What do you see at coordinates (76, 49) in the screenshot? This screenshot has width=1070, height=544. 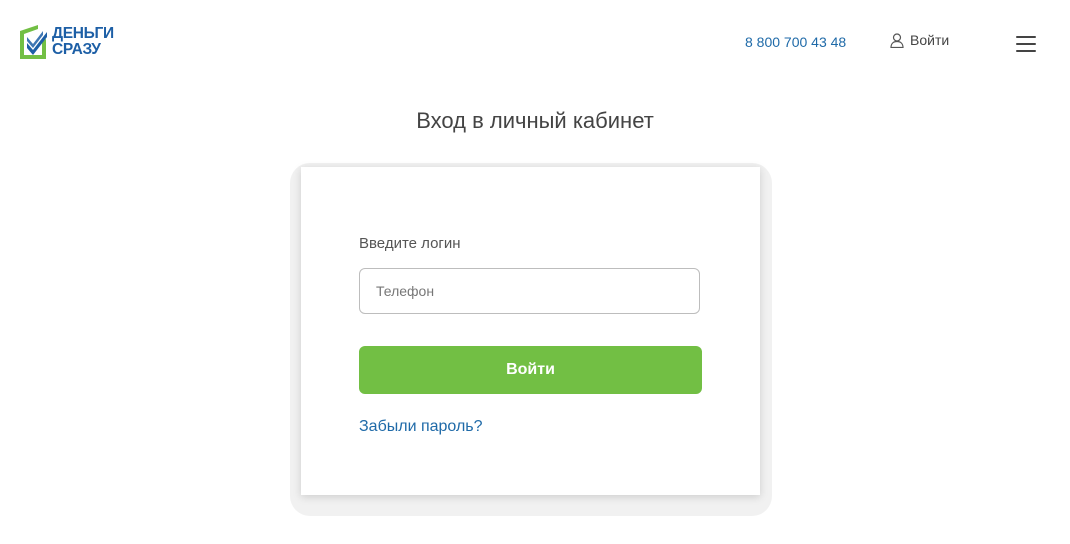 I see `logo-line-2: СРАЗУ` at bounding box center [76, 49].